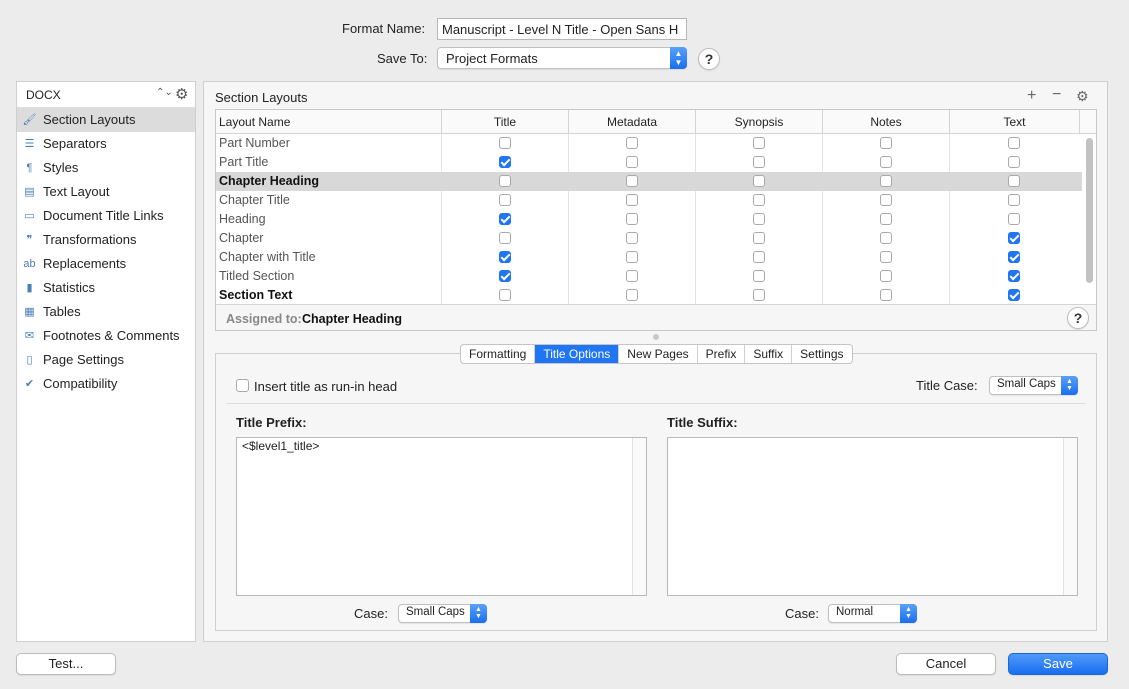  Describe the element at coordinates (164, 92) in the screenshot. I see `format-type-chevron-icon: ⌃⌄` at that location.